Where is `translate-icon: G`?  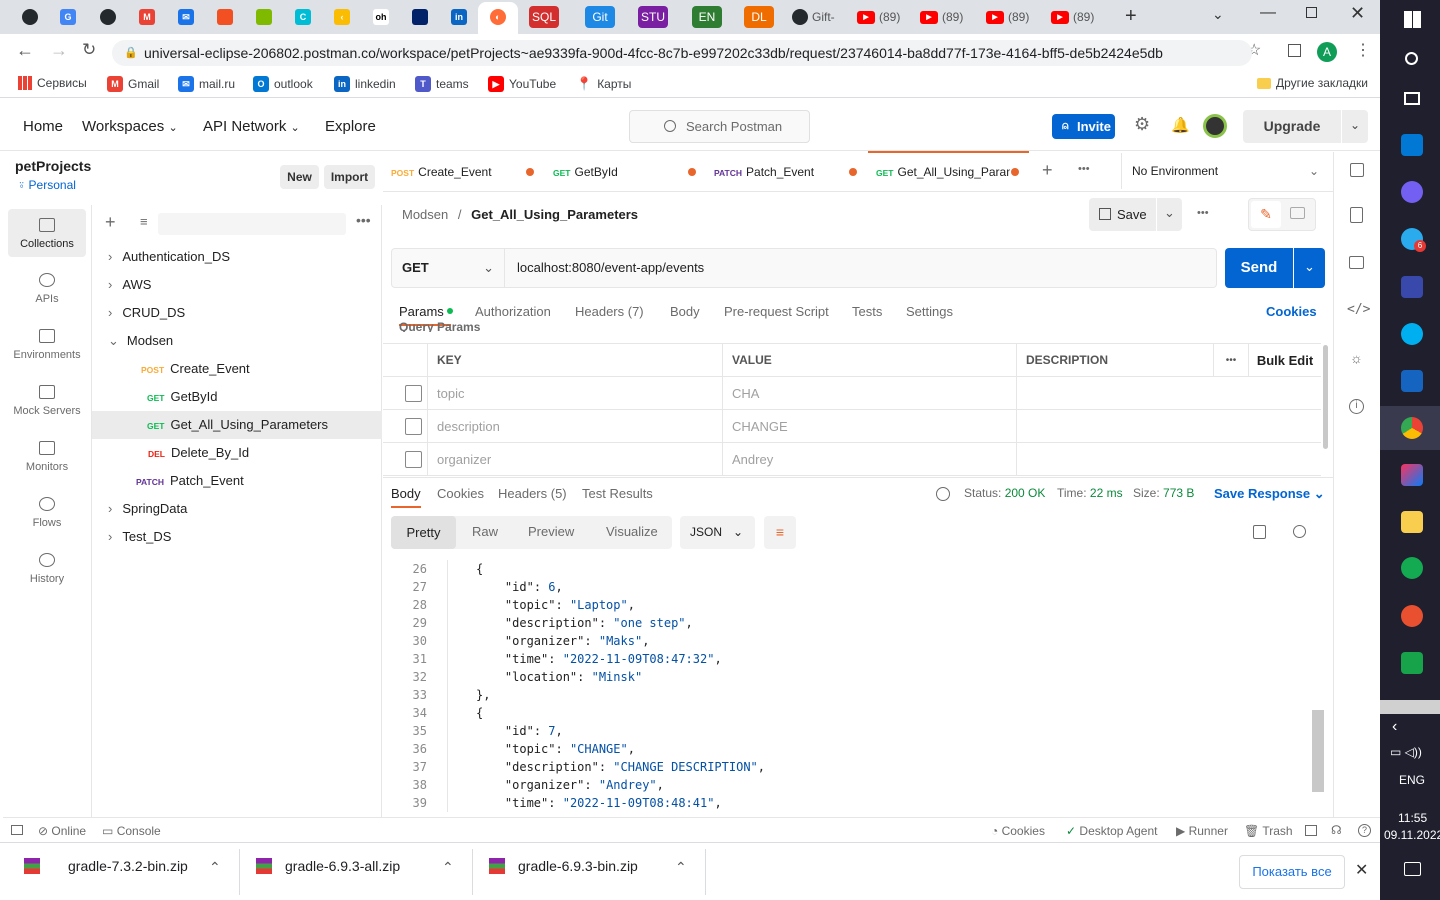 translate-icon: G is located at coordinates (68, 17).